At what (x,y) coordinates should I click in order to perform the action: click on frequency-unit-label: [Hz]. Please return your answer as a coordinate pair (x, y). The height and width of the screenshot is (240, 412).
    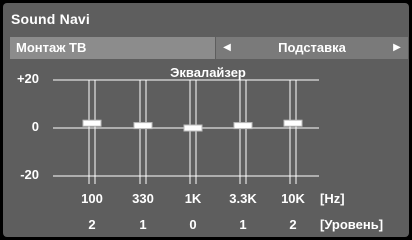
    Looking at the image, I should click on (332, 198).